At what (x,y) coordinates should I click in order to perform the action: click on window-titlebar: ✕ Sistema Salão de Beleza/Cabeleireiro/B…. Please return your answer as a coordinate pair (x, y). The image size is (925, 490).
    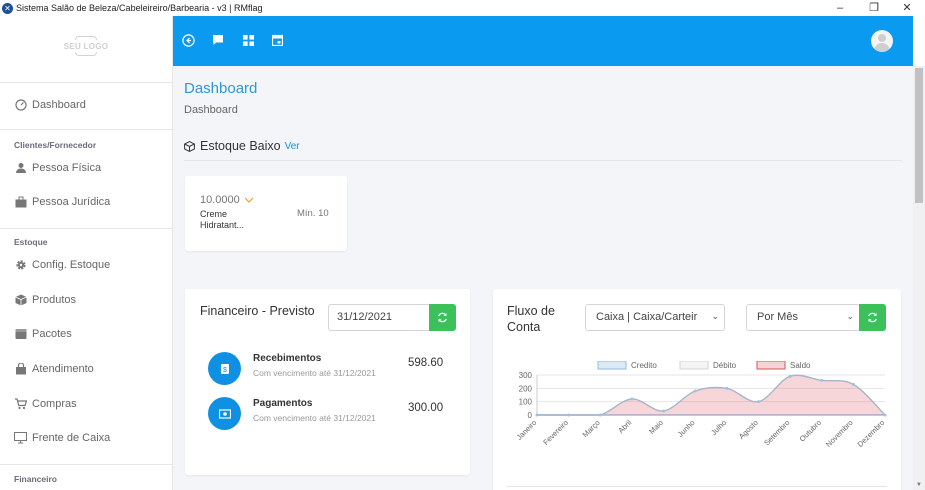
    Looking at the image, I should click on (462, 8).